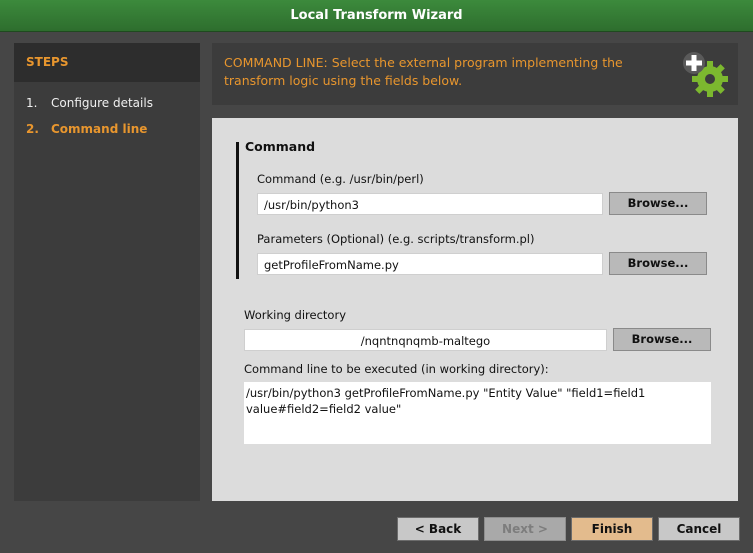 This screenshot has width=753, height=553. I want to click on step-number: 2., so click(32, 129).